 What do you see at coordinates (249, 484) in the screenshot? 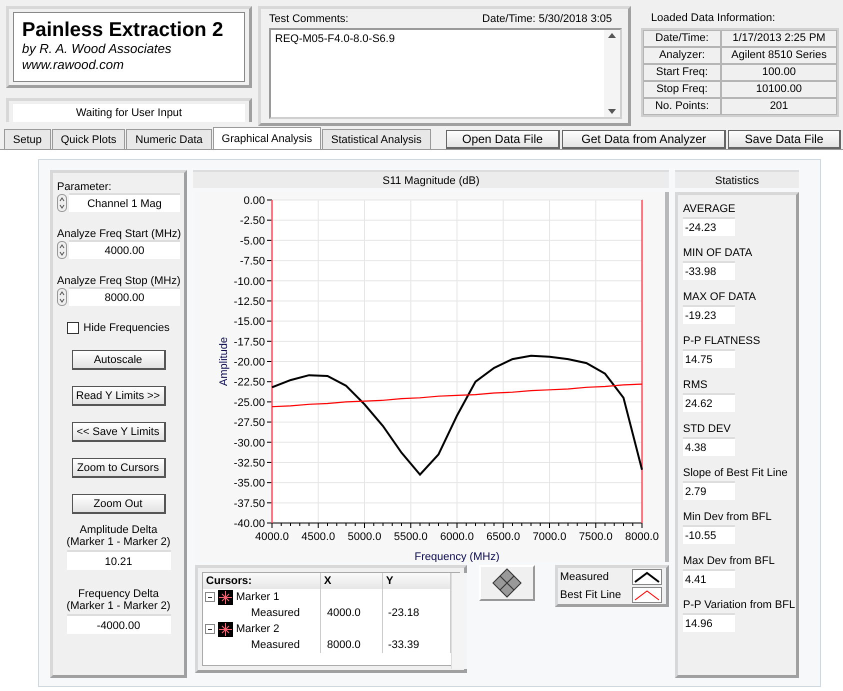
I see `y-tick-label: -35.00` at bounding box center [249, 484].